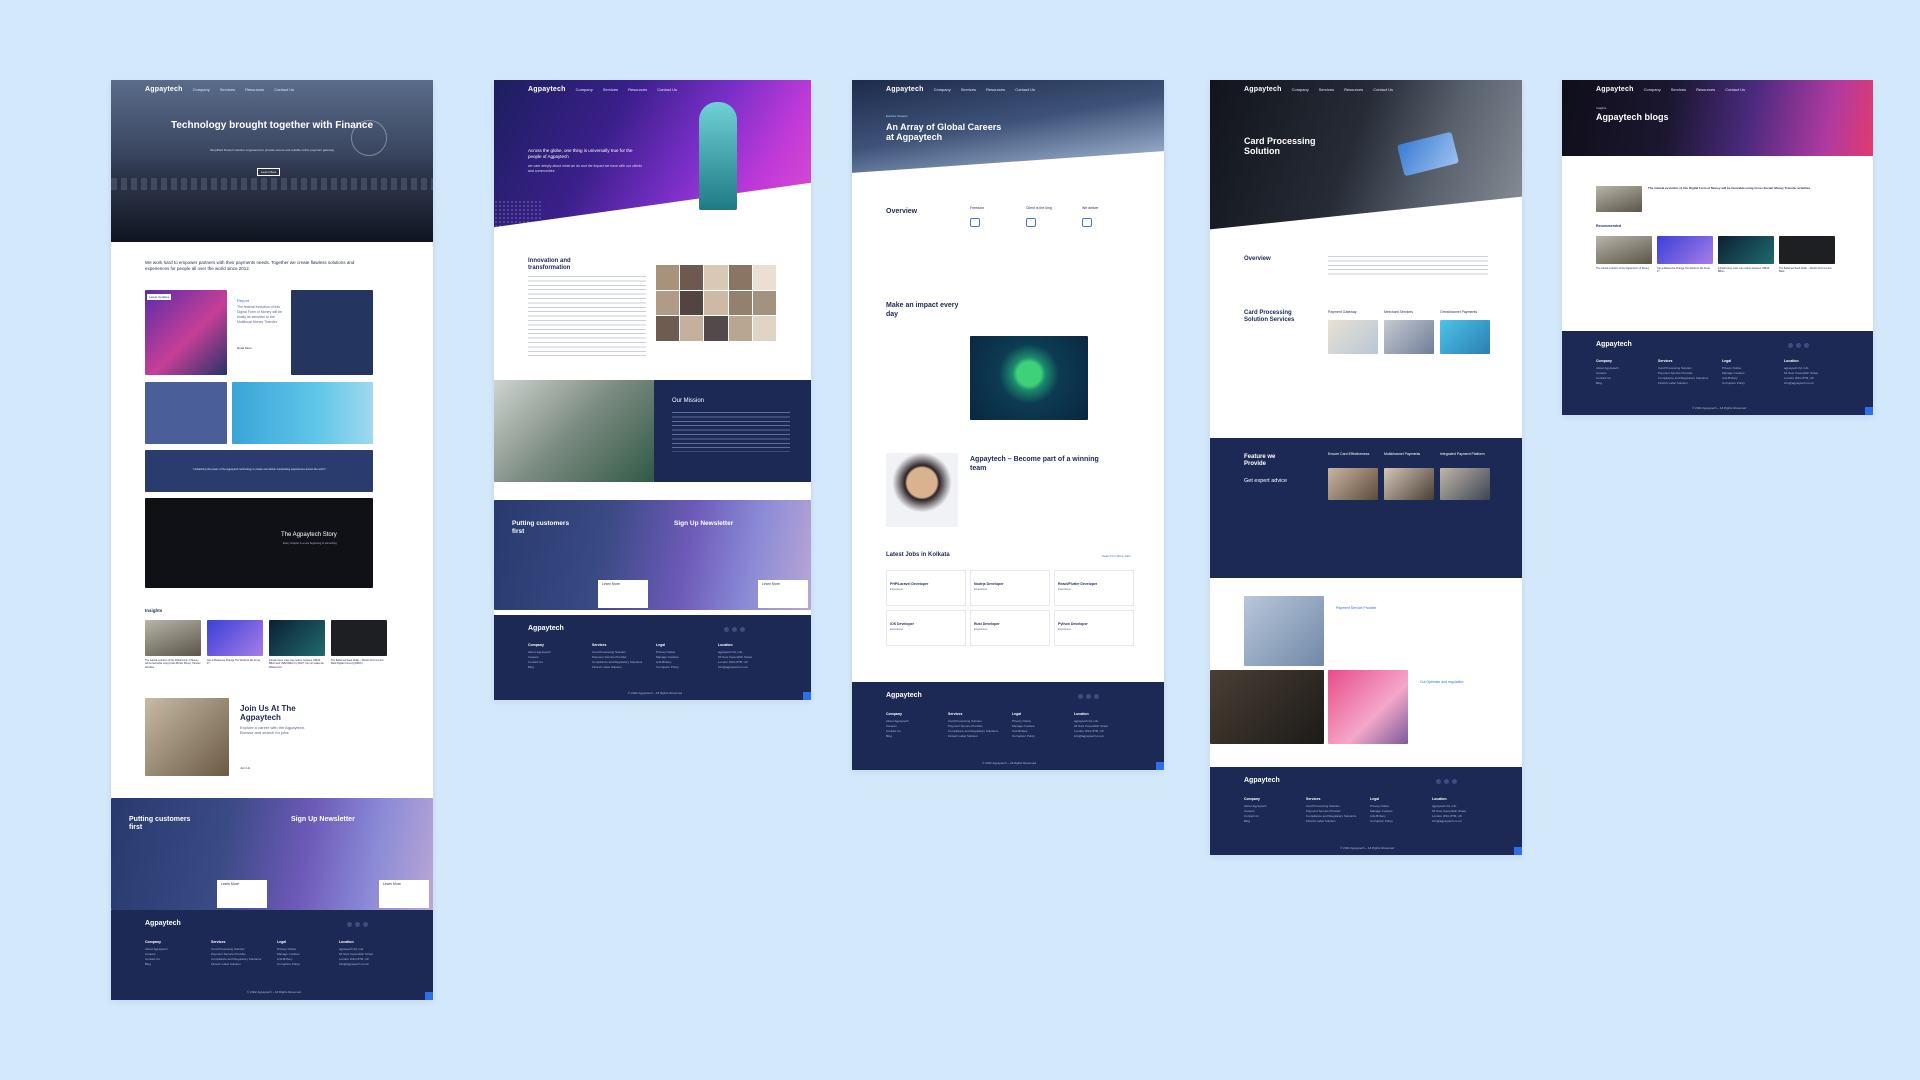 The height and width of the screenshot is (1080, 1920). Describe the element at coordinates (244, 348) in the screenshot. I see `read-more-link: Read More` at that location.